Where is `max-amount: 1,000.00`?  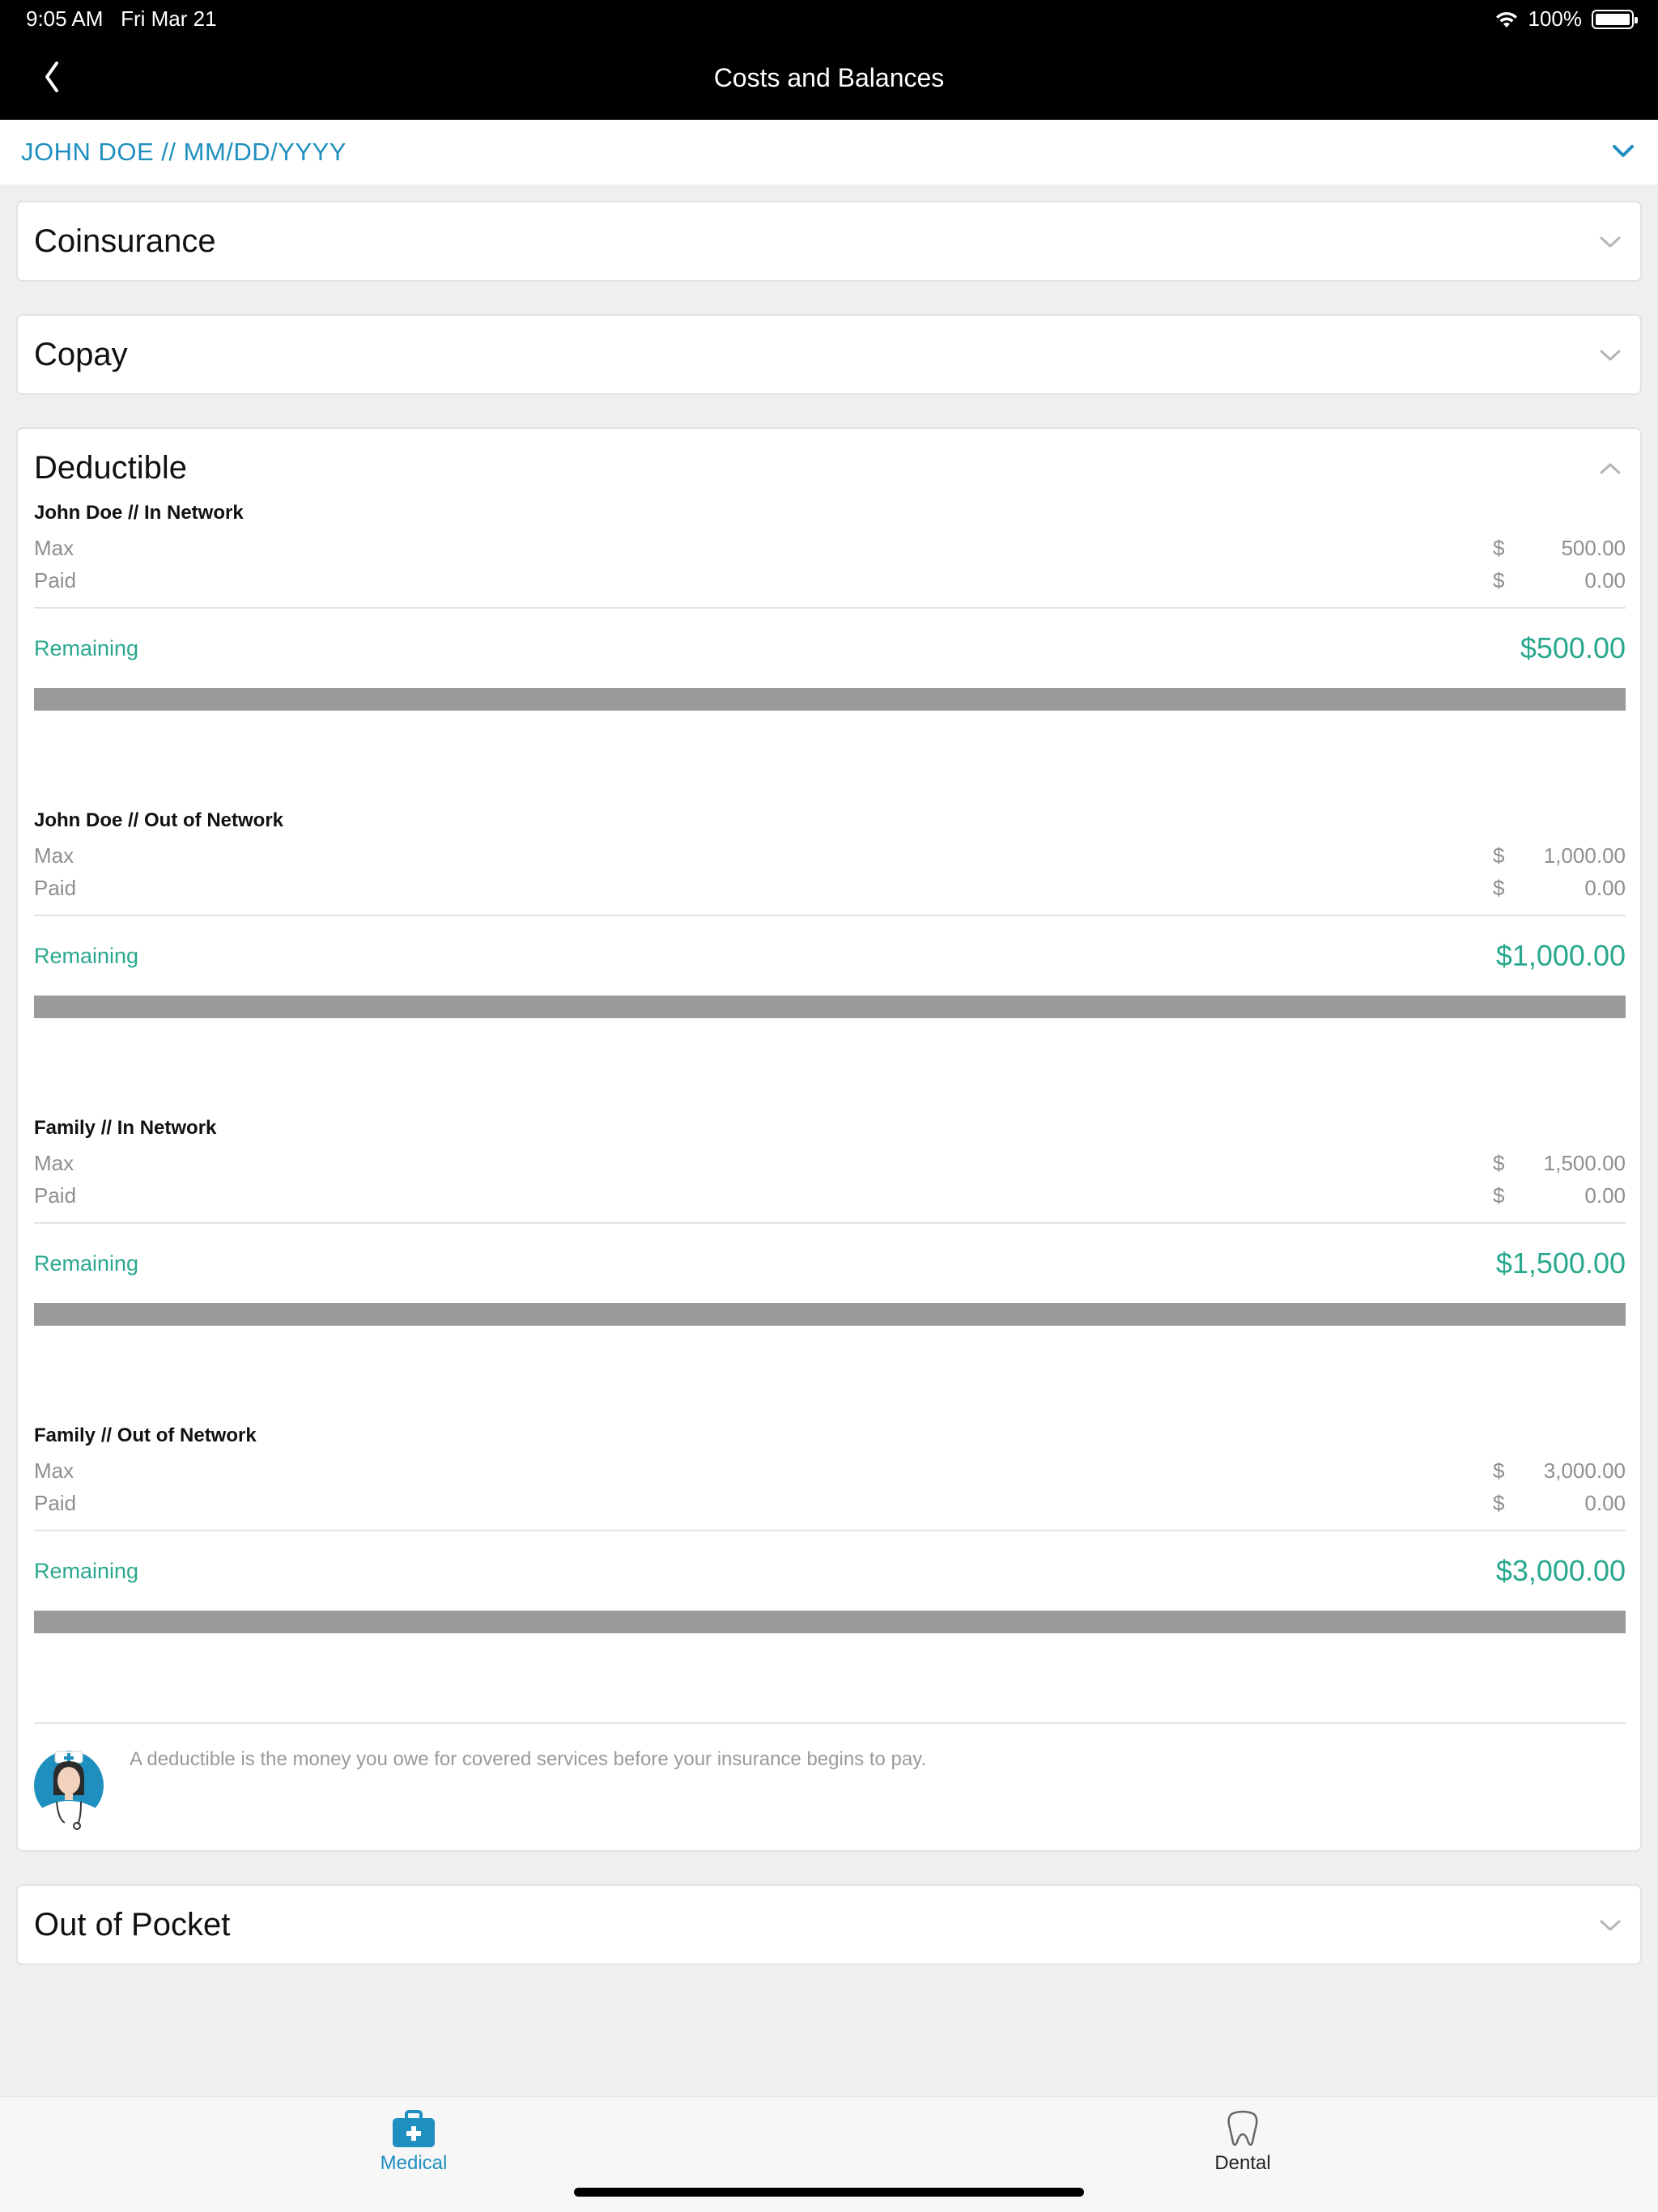
max-amount: 1,000.00 is located at coordinates (1584, 855).